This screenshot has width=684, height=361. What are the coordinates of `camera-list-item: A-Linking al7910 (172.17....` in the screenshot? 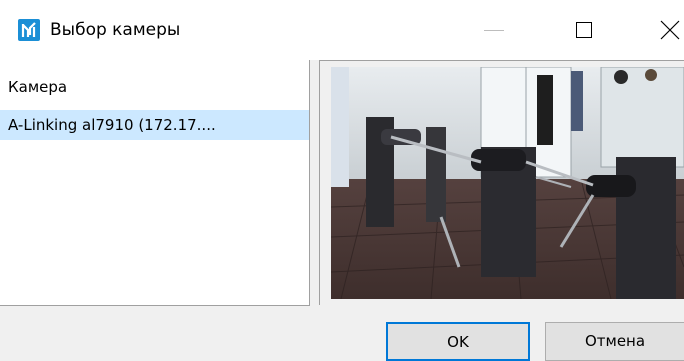 It's located at (154, 125).